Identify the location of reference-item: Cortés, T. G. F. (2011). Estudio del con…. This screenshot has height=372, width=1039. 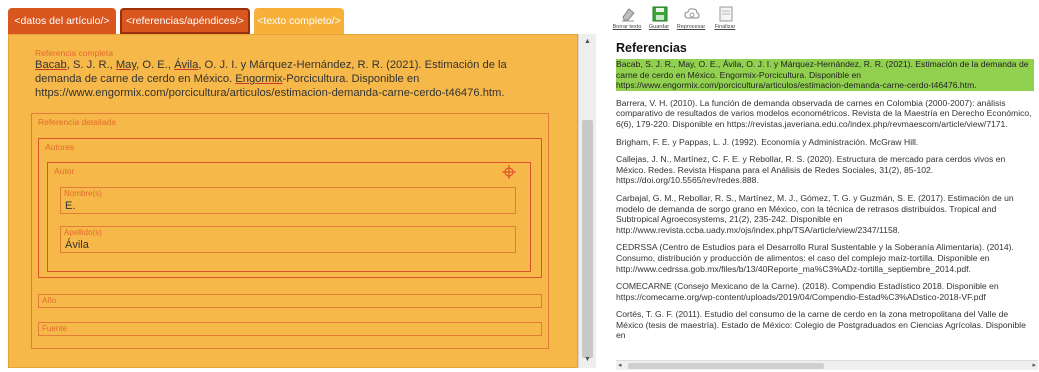
(825, 325).